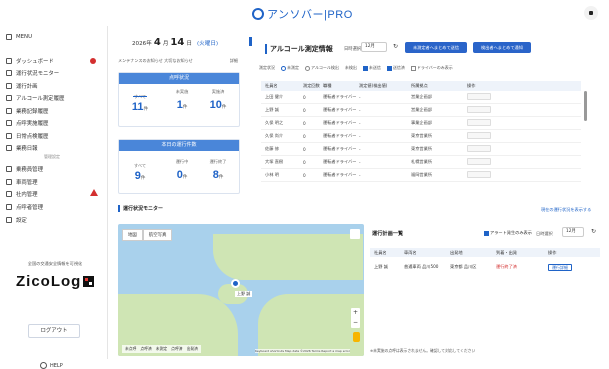  I want to click on table-row: 上田 健介 0 運転者ドライバー - 営業企画部, so click(421, 97).